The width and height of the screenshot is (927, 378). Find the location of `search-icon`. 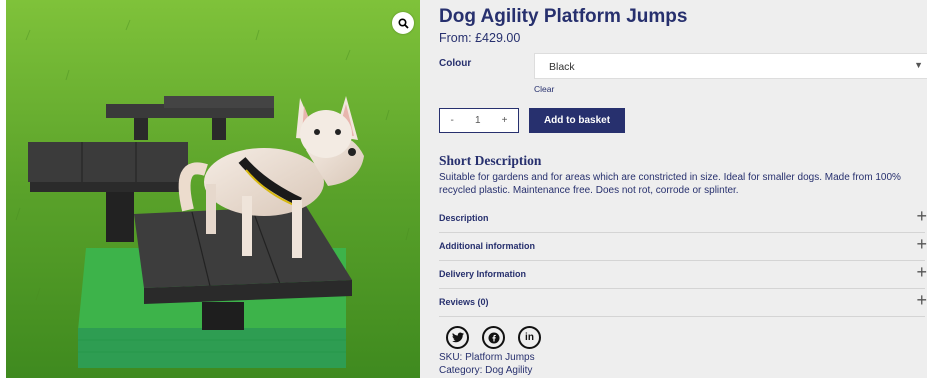

search-icon is located at coordinates (403, 23).